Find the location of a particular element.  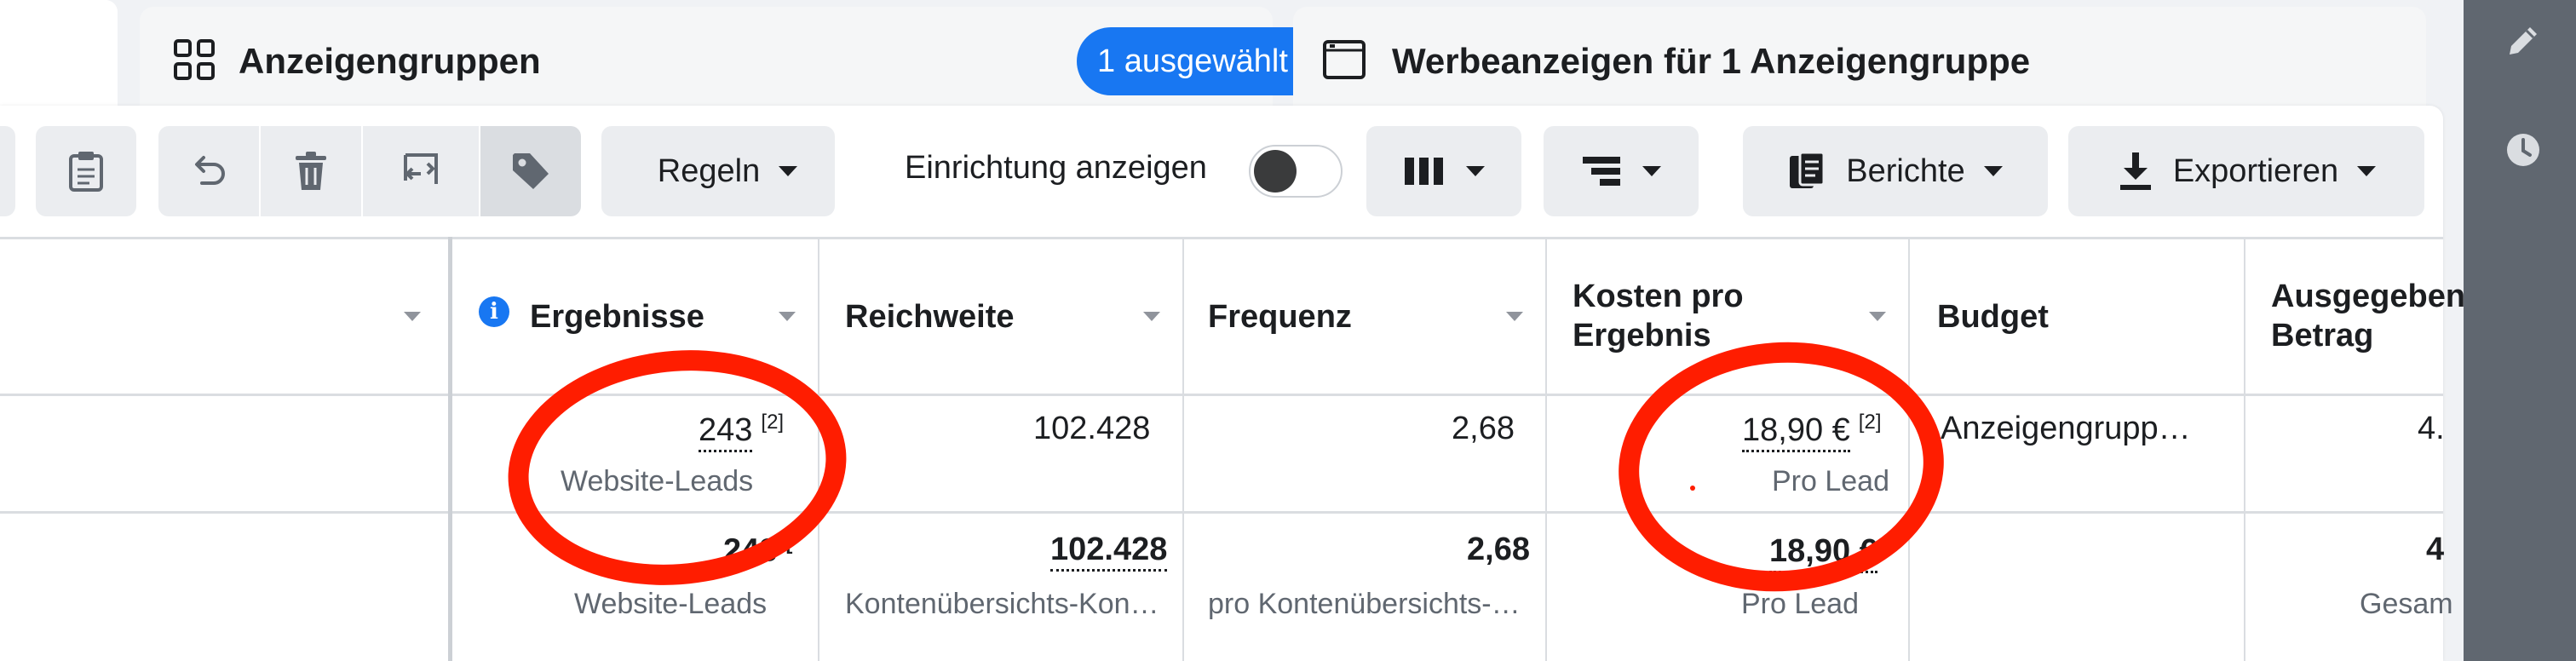

summary-spent-sub: Gesam is located at coordinates (2406, 604).